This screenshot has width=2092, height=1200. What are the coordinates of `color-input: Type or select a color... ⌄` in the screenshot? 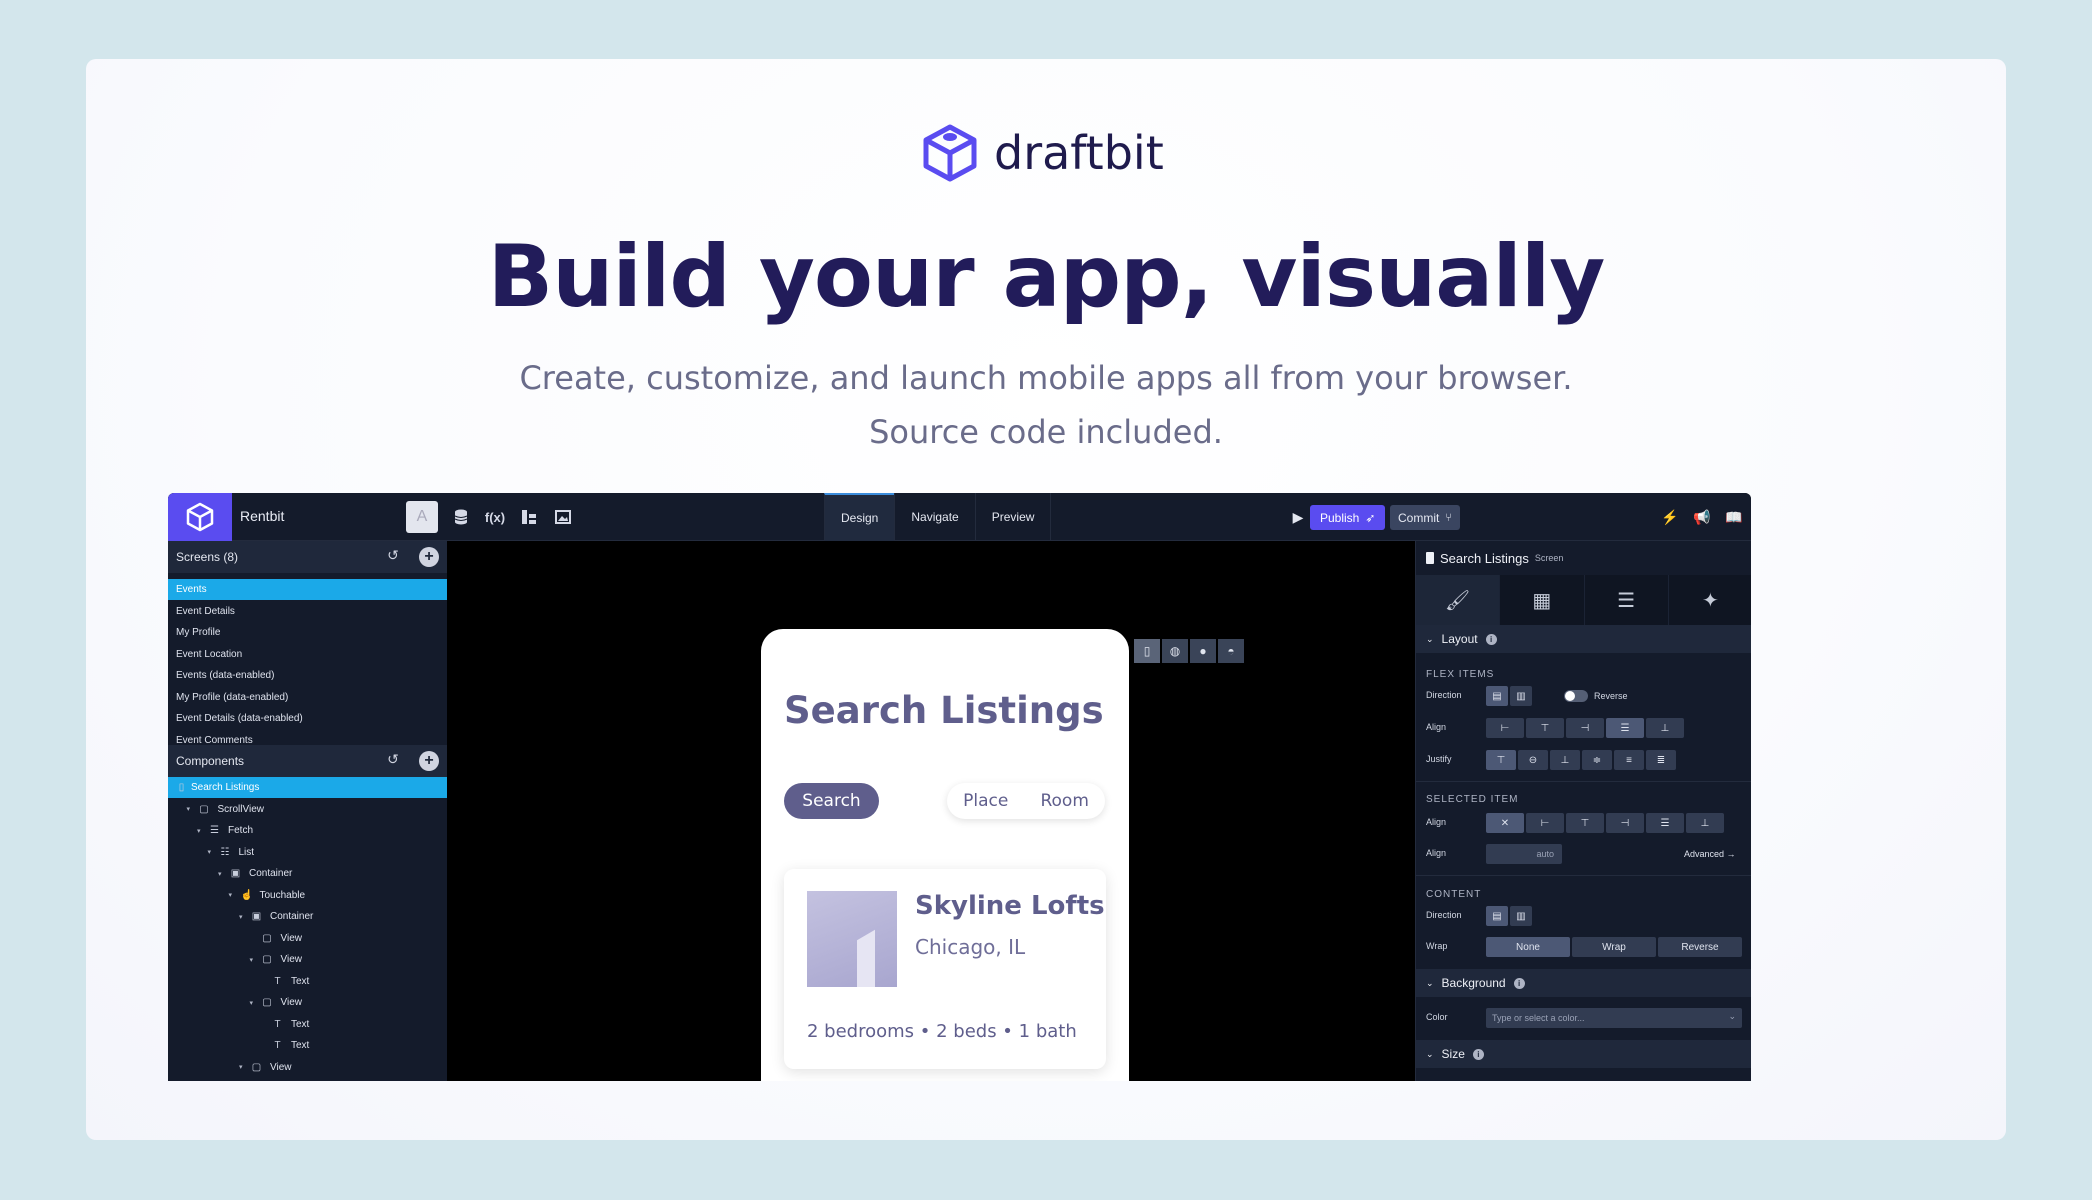 It's located at (1614, 1018).